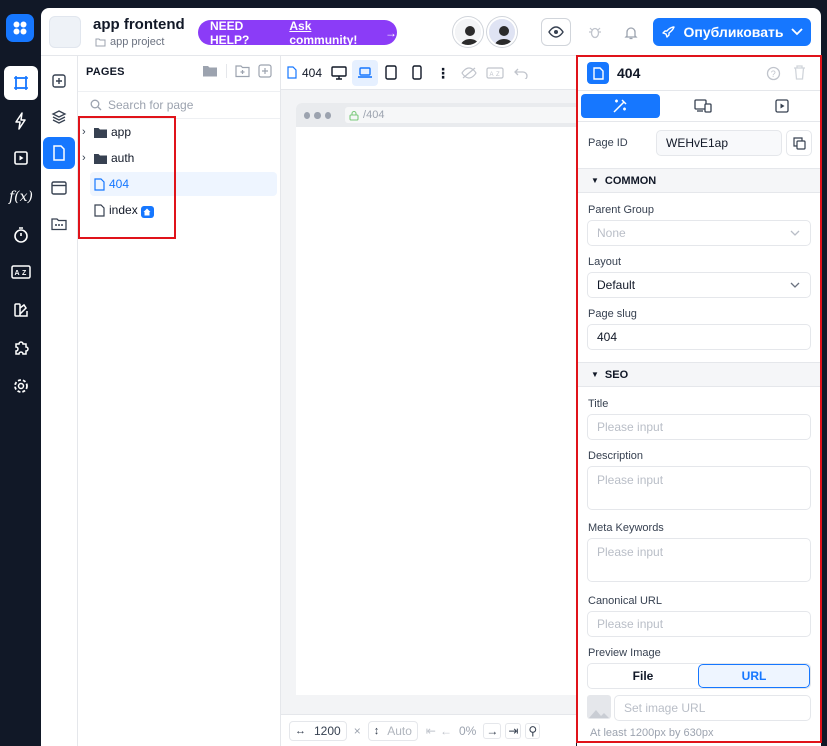 This screenshot has height=746, width=827. I want to click on page-slug-input: 404, so click(699, 337).